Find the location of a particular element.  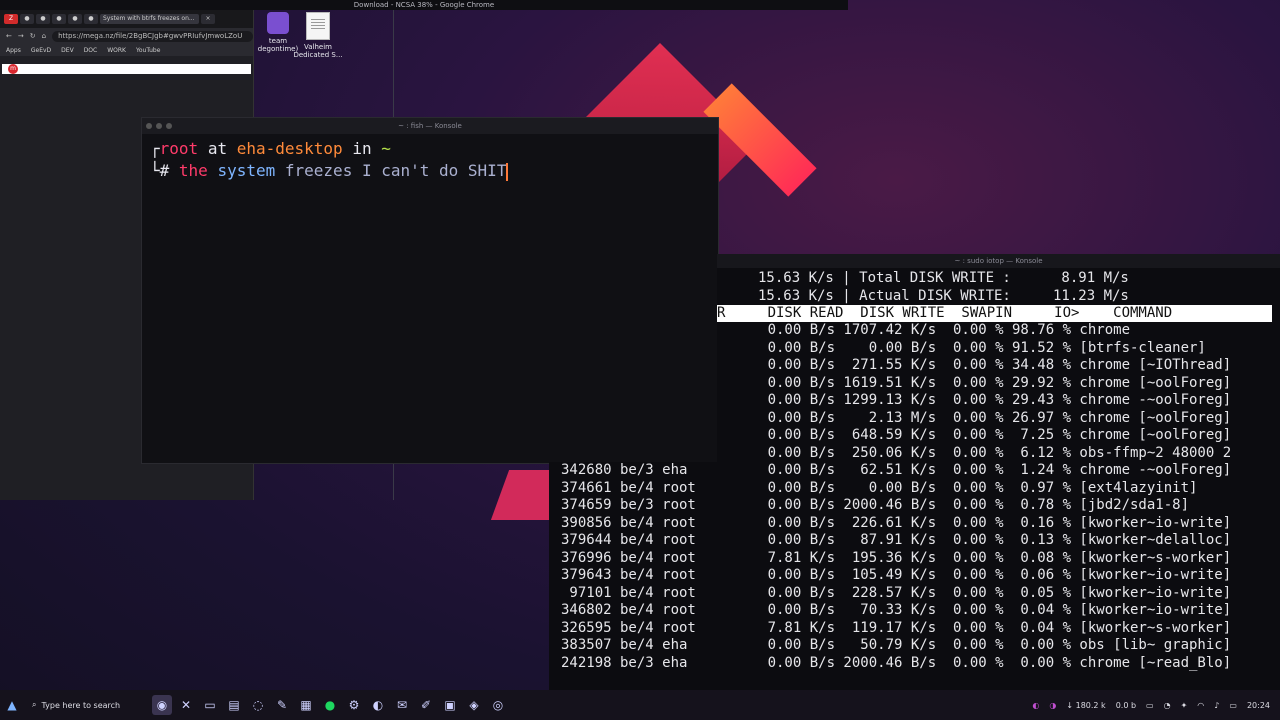

obs-taskbar-icon: ◎ is located at coordinates (498, 705).